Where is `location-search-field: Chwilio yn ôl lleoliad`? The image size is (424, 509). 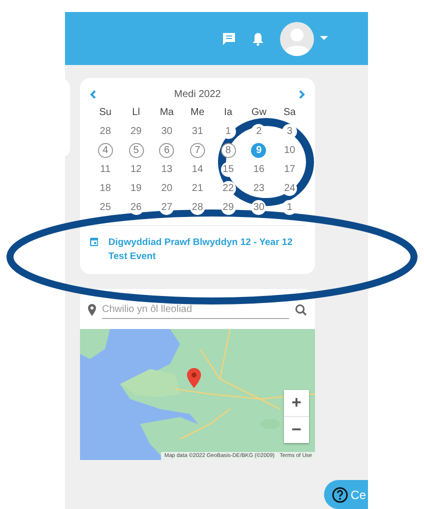
location-search-field: Chwilio yn ôl lleoliad is located at coordinates (195, 310).